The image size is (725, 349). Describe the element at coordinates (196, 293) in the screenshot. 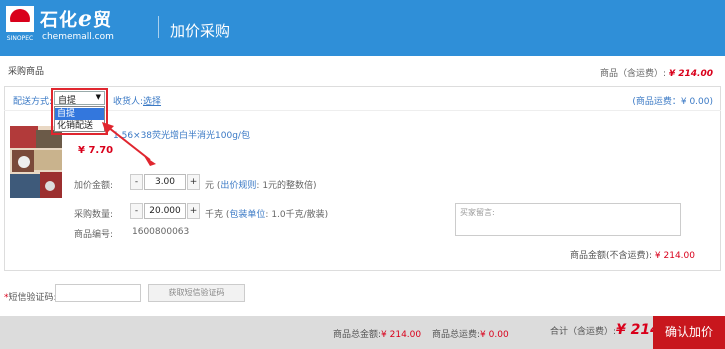

I see `get-sms-code-button: 获取短信验证码` at that location.